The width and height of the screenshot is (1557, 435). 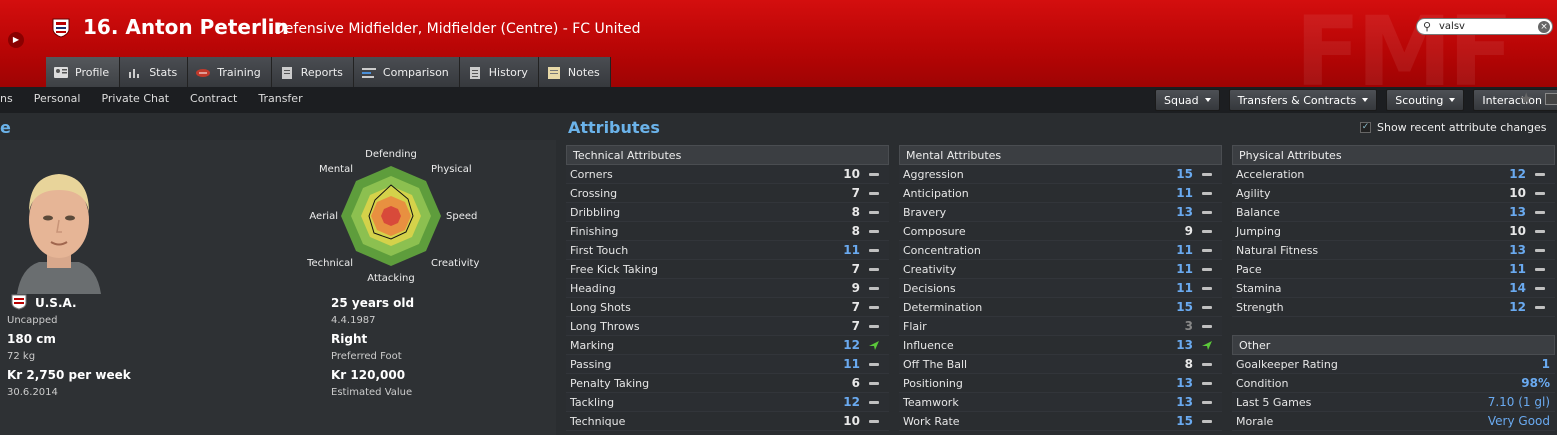 I want to click on show-recent-changes-toggle: ✓ Show recent attribute changes, so click(x=1453, y=127).